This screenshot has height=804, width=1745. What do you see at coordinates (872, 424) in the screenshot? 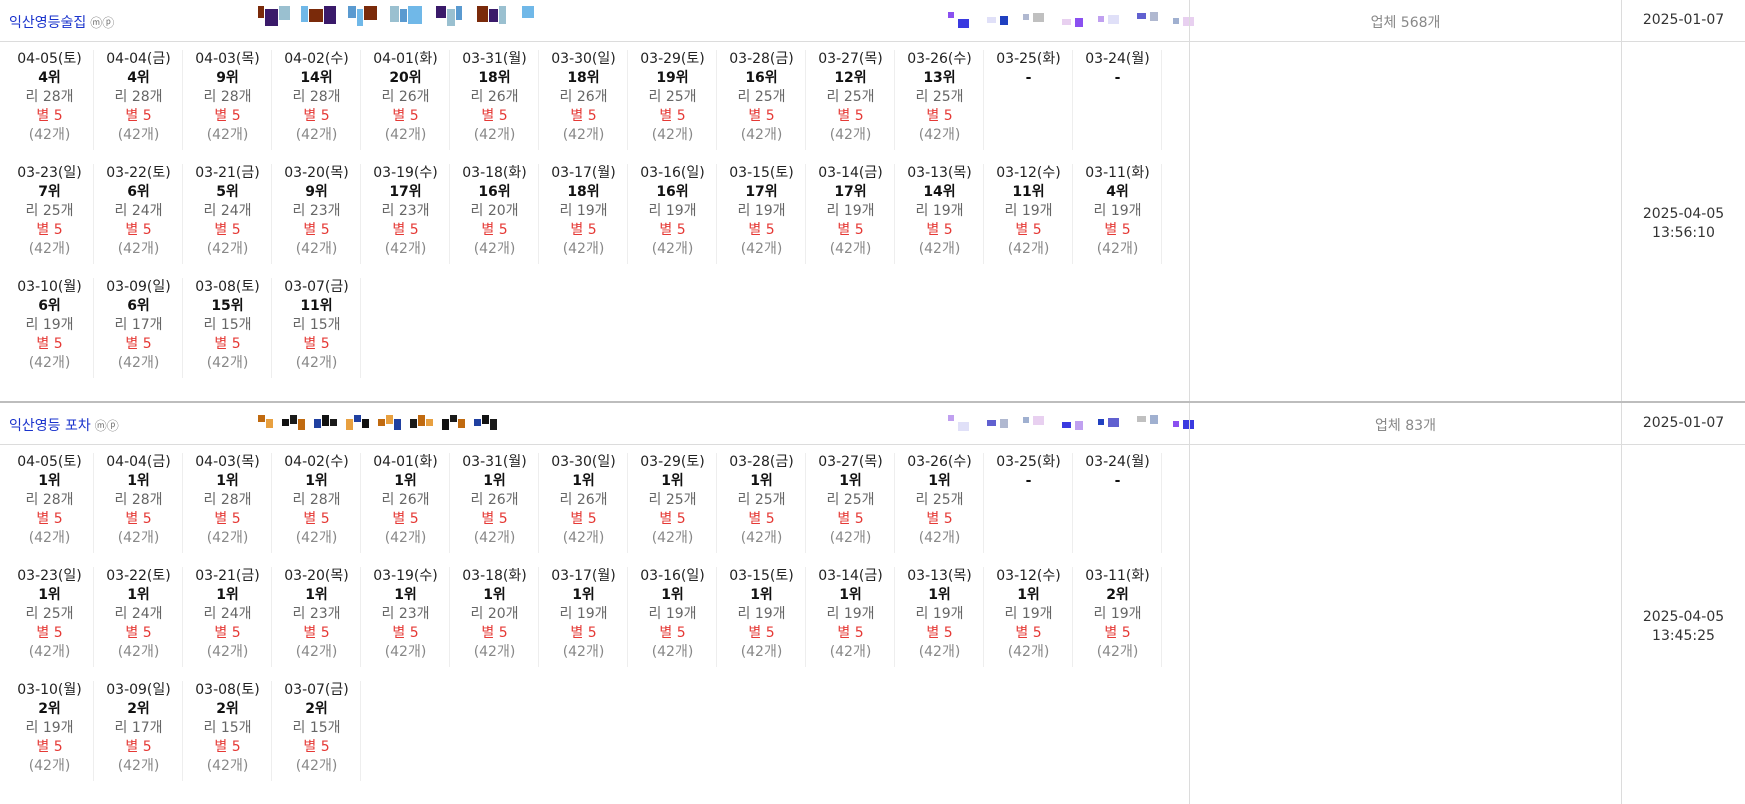
I see `store-header: 익산영등 포차 ⓜⓟ 업체 83개 2025-01-07` at bounding box center [872, 424].